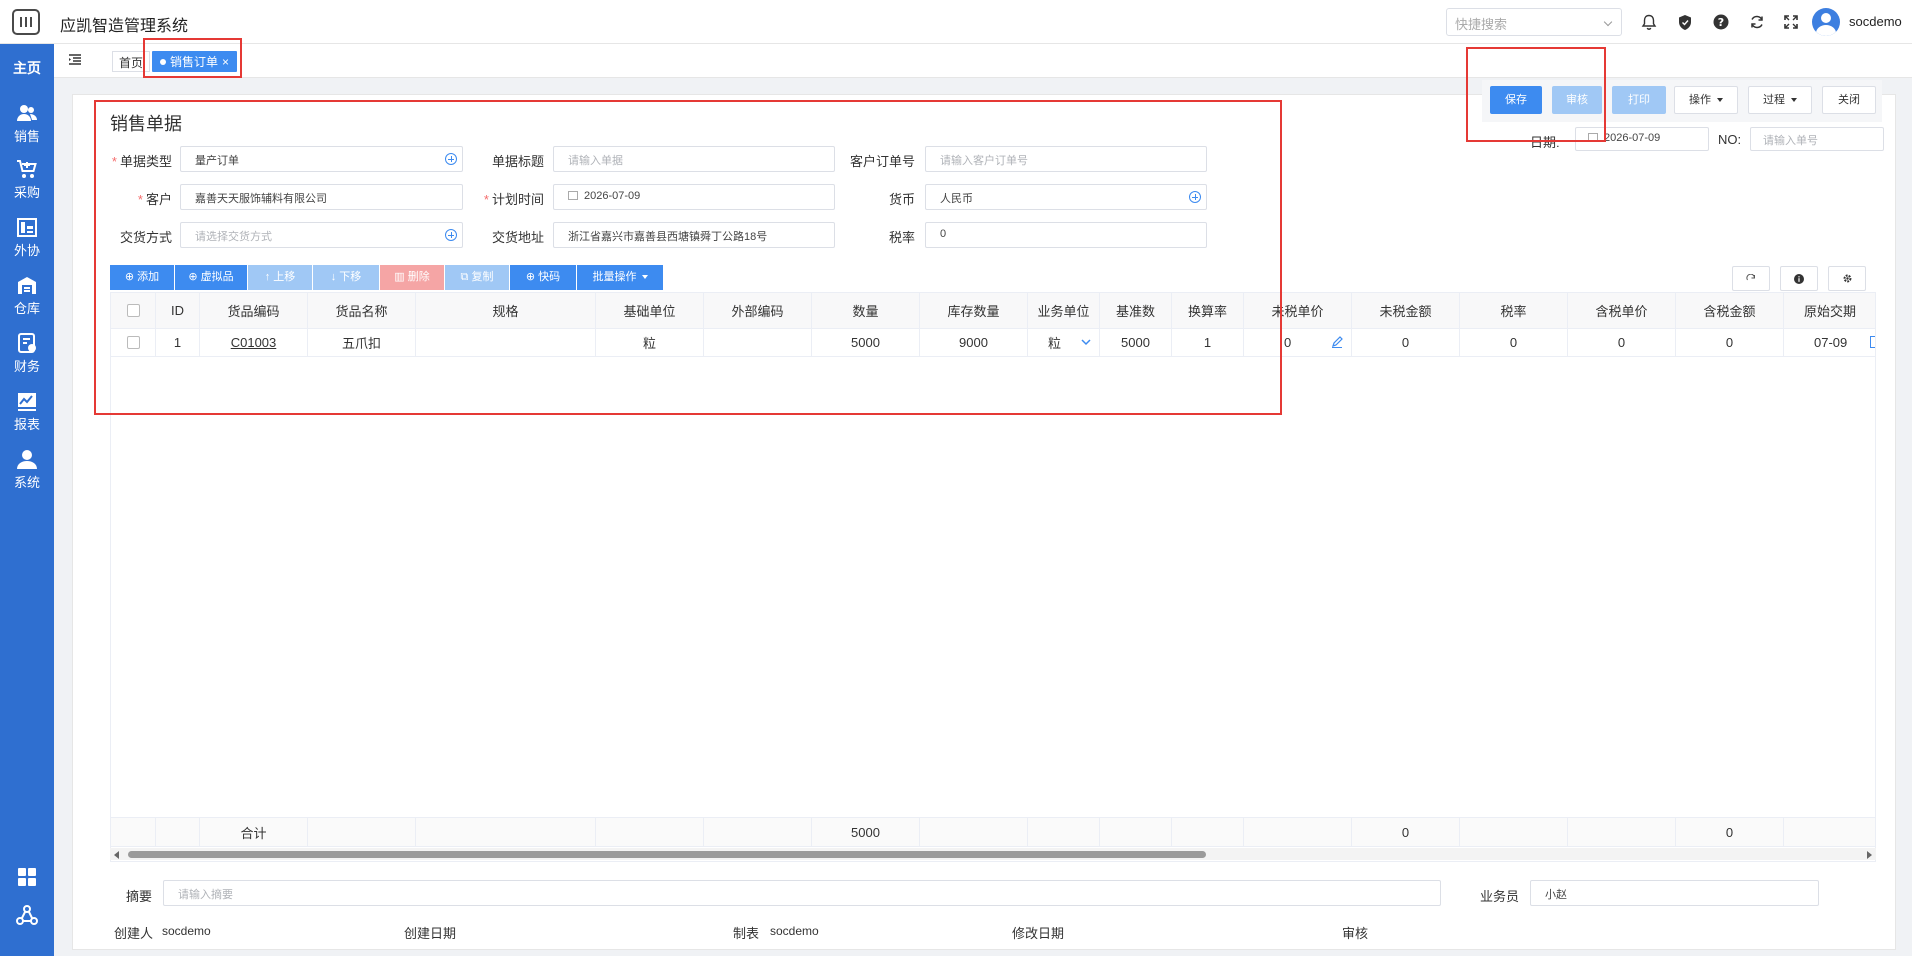 This screenshot has height=956, width=1912. What do you see at coordinates (1829, 342) in the screenshot?
I see `cell-orig-date: 07-09` at bounding box center [1829, 342].